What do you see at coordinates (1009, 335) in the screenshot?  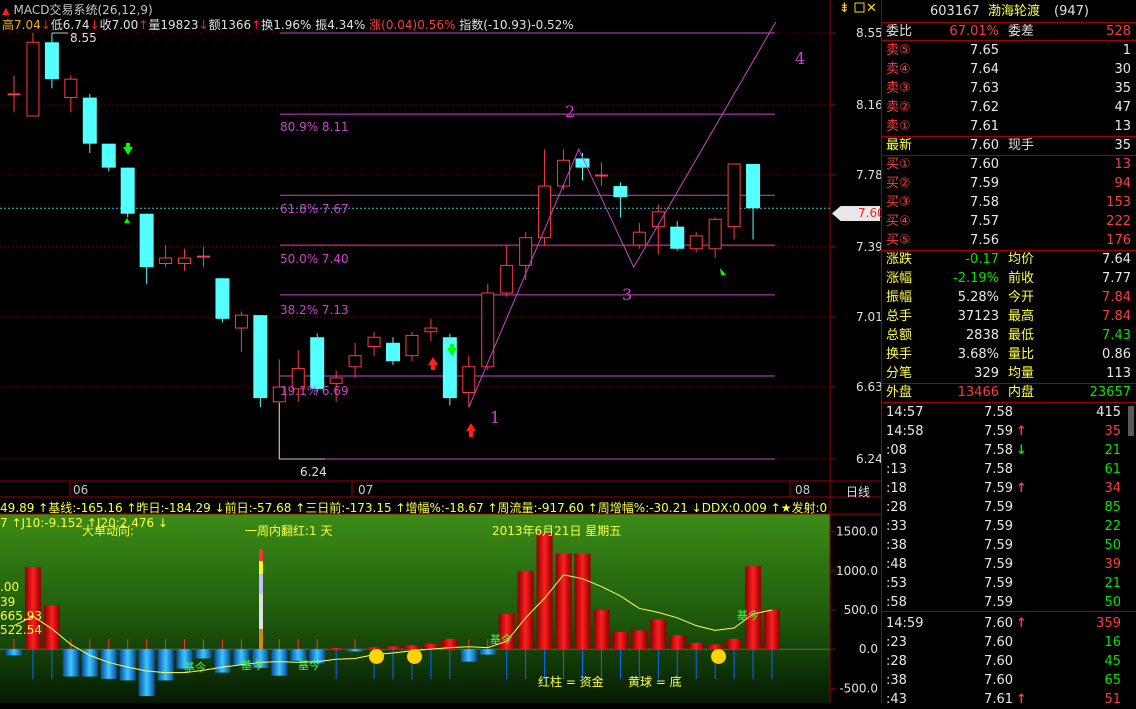 I see `stat-row: 总额 2838 最低 7.43` at bounding box center [1009, 335].